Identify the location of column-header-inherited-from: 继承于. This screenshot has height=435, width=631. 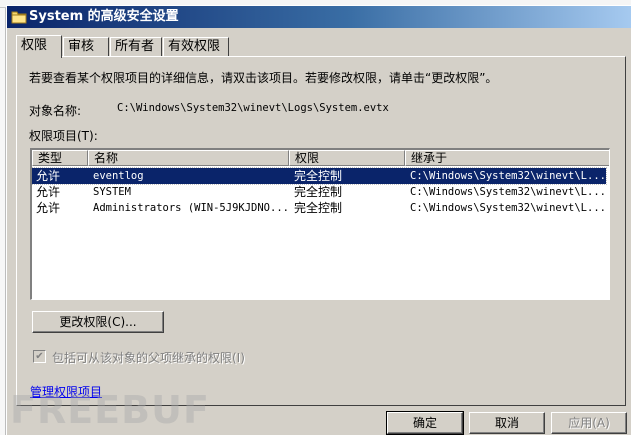
(507, 158).